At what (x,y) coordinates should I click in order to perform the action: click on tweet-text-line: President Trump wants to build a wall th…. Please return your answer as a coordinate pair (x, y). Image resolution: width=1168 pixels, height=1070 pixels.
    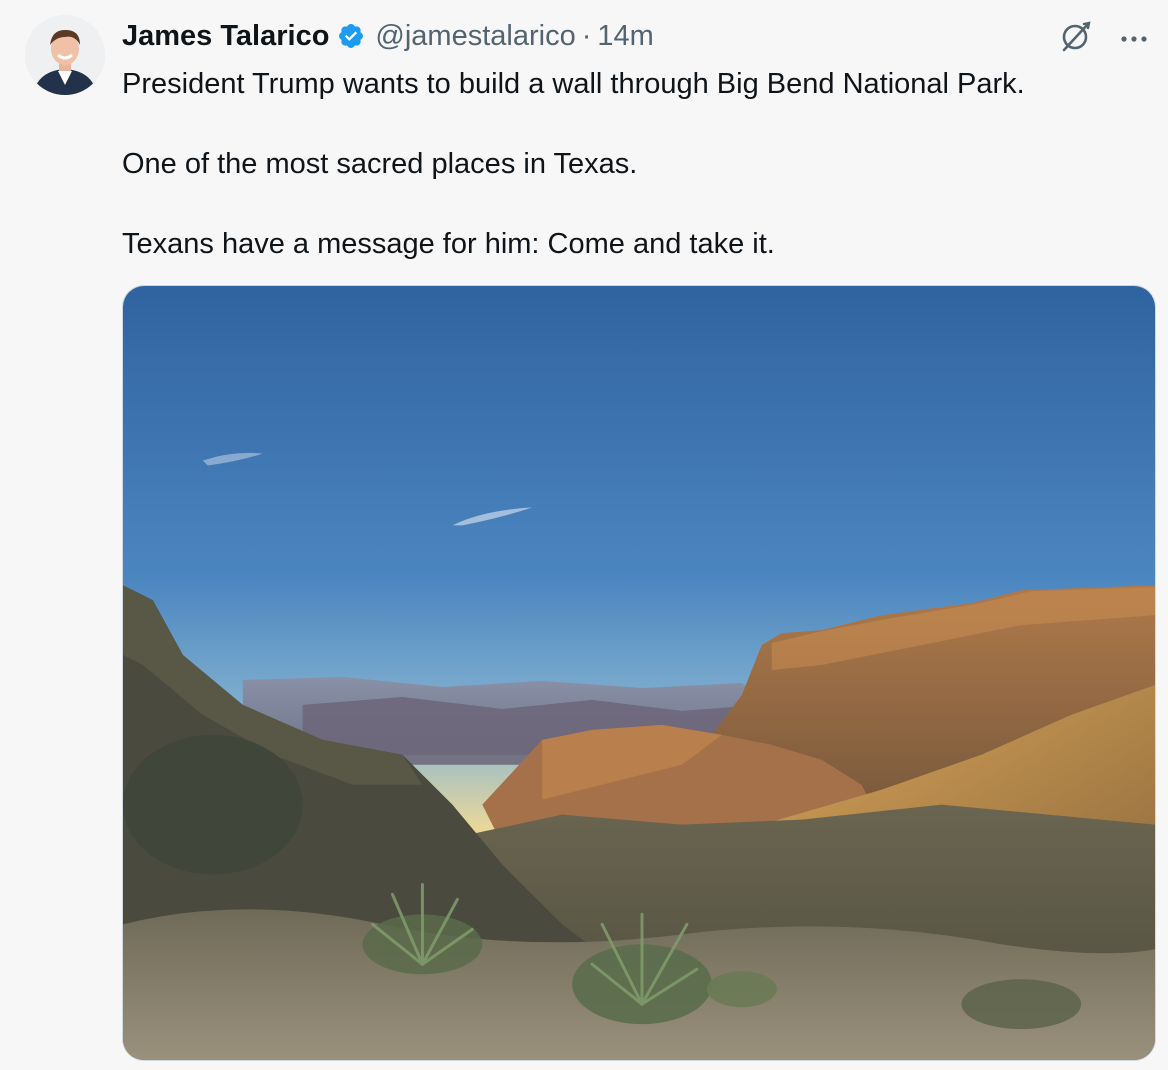
    Looking at the image, I should click on (573, 84).